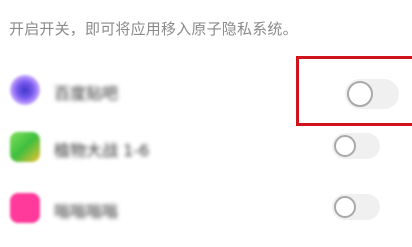 The width and height of the screenshot is (412, 247). Describe the element at coordinates (102, 150) in the screenshot. I see `app-name-label: 植物大战 1-6` at that location.